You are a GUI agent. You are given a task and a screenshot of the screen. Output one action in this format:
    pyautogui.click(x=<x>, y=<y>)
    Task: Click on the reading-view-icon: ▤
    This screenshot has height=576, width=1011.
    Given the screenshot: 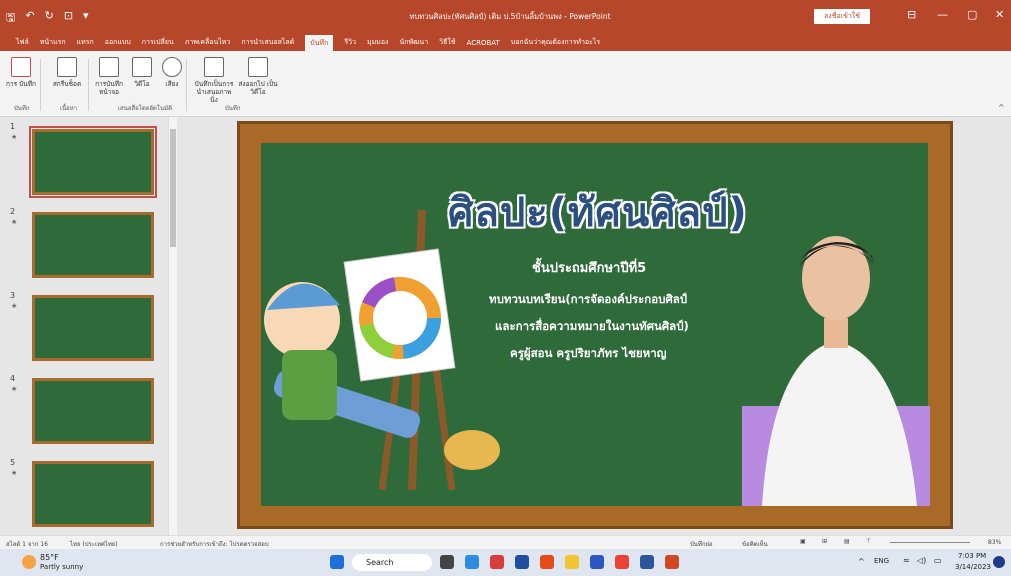 What is the action you would take?
    pyautogui.click(x=847, y=541)
    